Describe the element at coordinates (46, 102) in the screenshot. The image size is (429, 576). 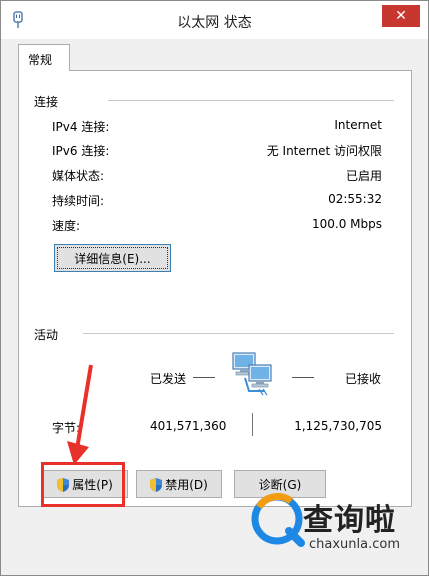
I see `connection-group-title: 连接` at that location.